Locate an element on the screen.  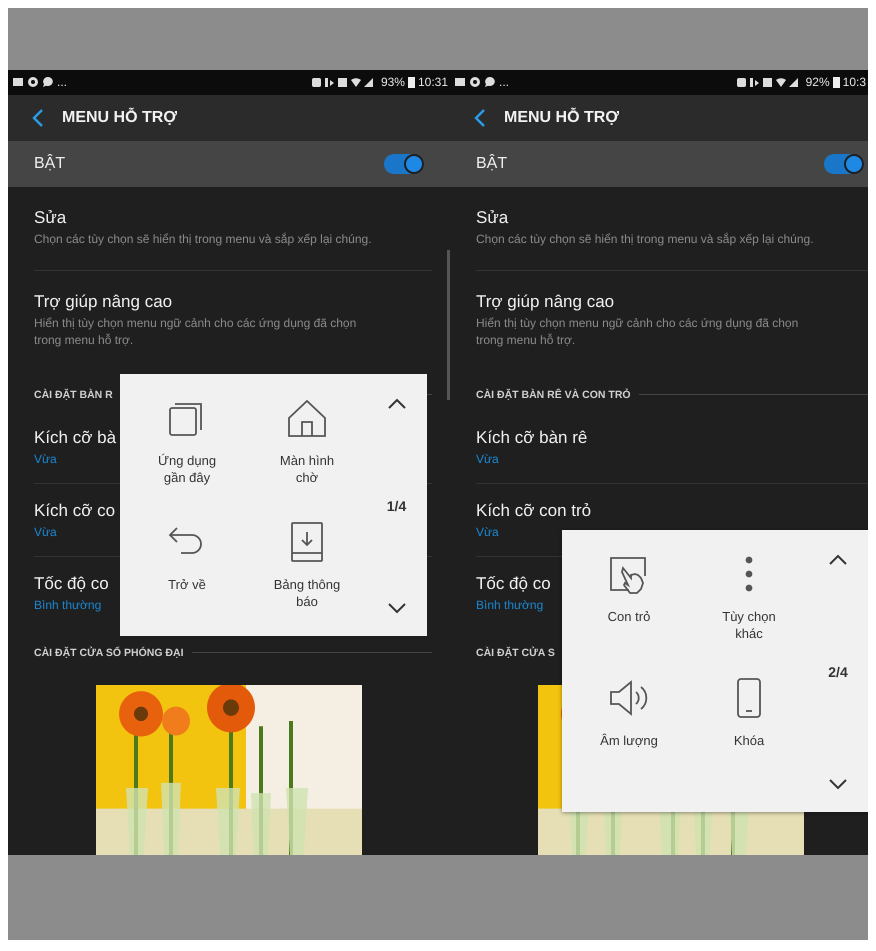
clock: 10:3 is located at coordinates (854, 82).